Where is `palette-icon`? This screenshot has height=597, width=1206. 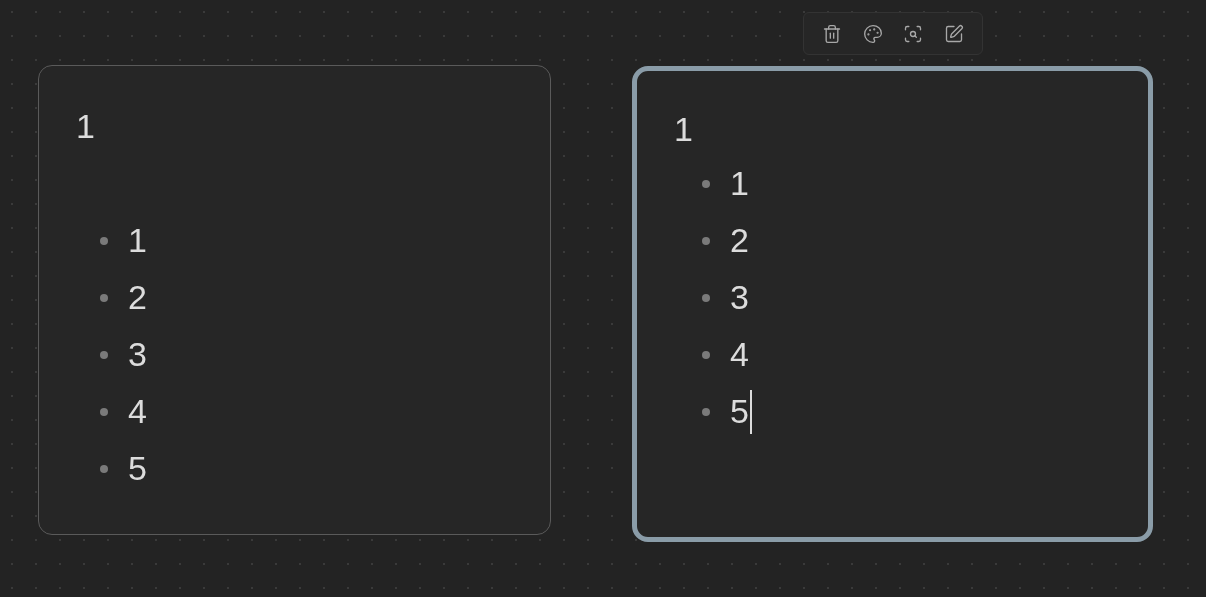
palette-icon is located at coordinates (872, 33).